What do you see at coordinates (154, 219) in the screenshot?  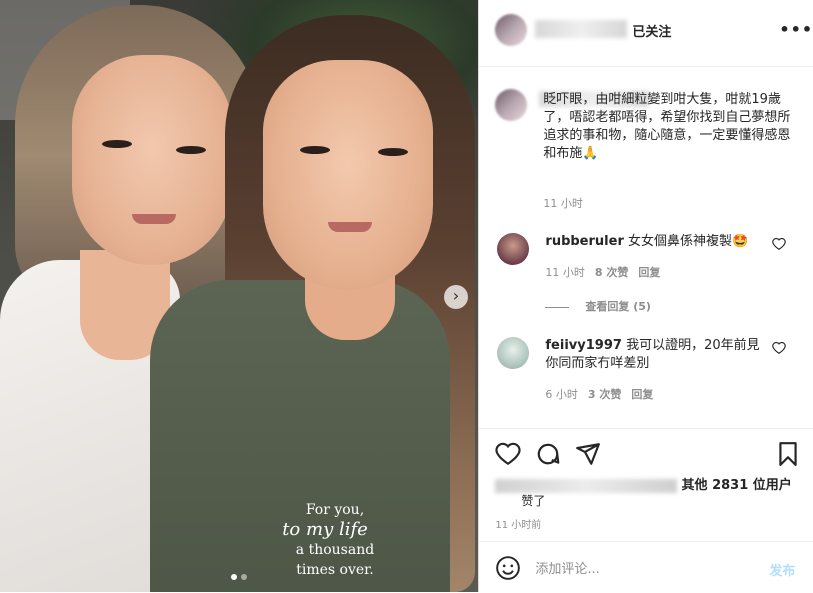 I see `person-left-mouth` at bounding box center [154, 219].